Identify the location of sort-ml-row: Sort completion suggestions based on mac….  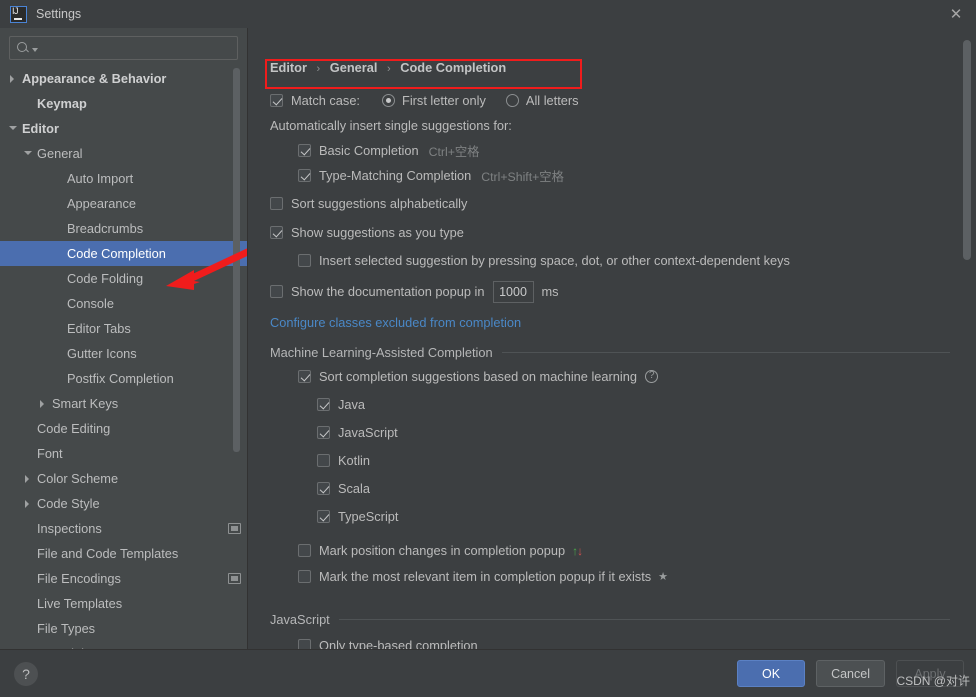
(624, 376).